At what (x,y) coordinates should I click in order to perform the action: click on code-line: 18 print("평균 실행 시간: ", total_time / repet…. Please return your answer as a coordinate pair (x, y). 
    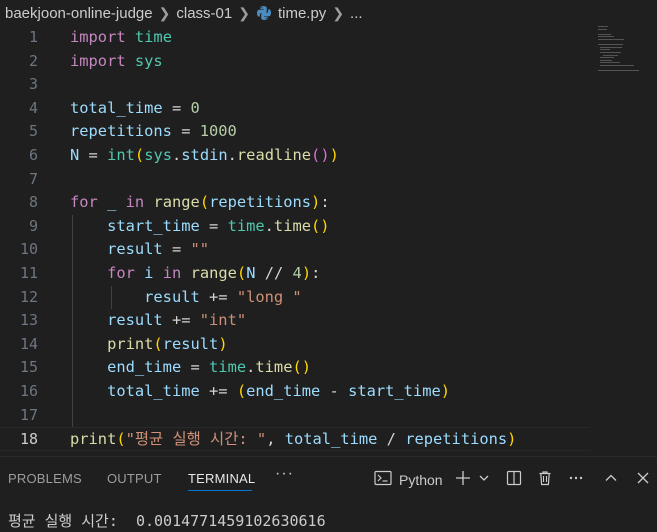
    Looking at the image, I should click on (295, 439).